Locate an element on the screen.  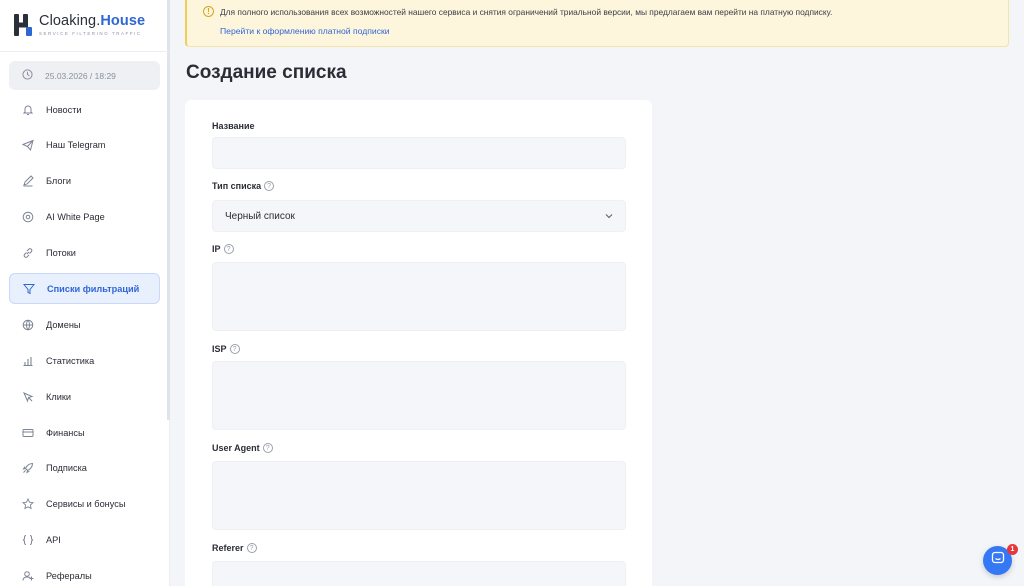
sidebar-item-label: Рефералы is located at coordinates (69, 576).